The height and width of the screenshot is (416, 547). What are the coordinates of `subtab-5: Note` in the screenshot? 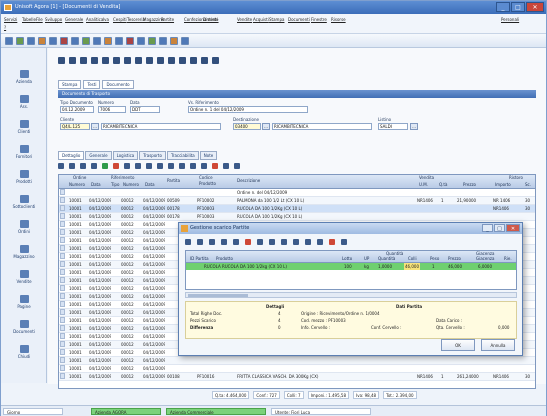 It's located at (208, 155).